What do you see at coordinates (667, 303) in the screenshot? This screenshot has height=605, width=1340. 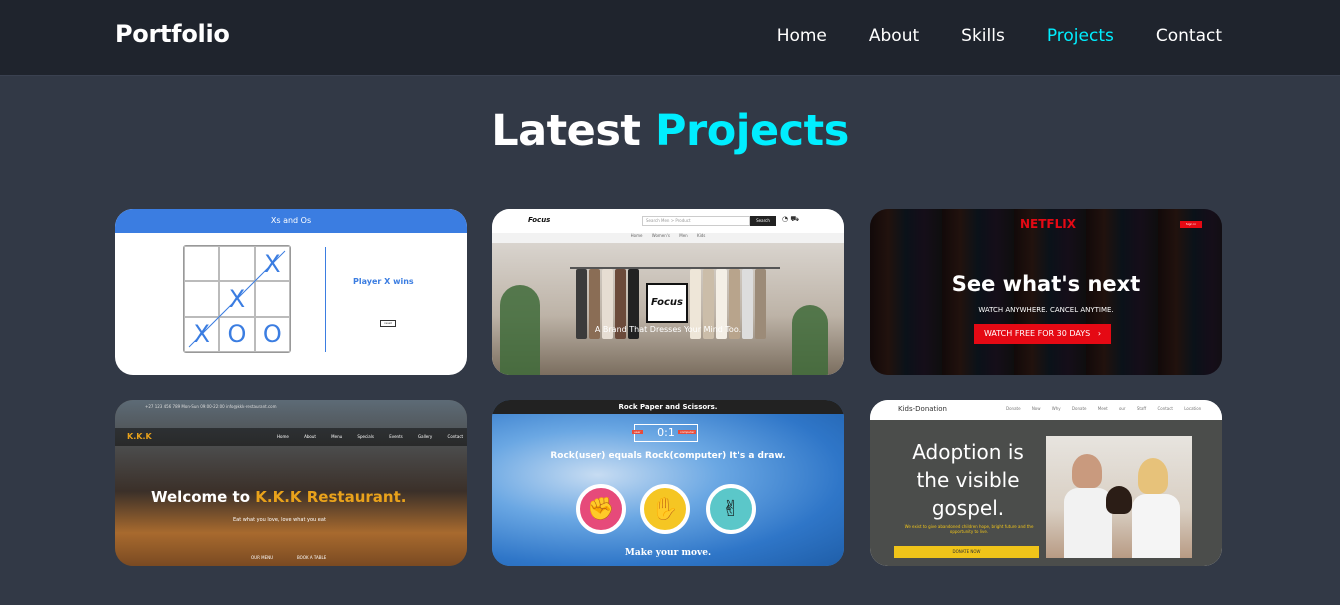 I see `brand-badge: Focus` at bounding box center [667, 303].